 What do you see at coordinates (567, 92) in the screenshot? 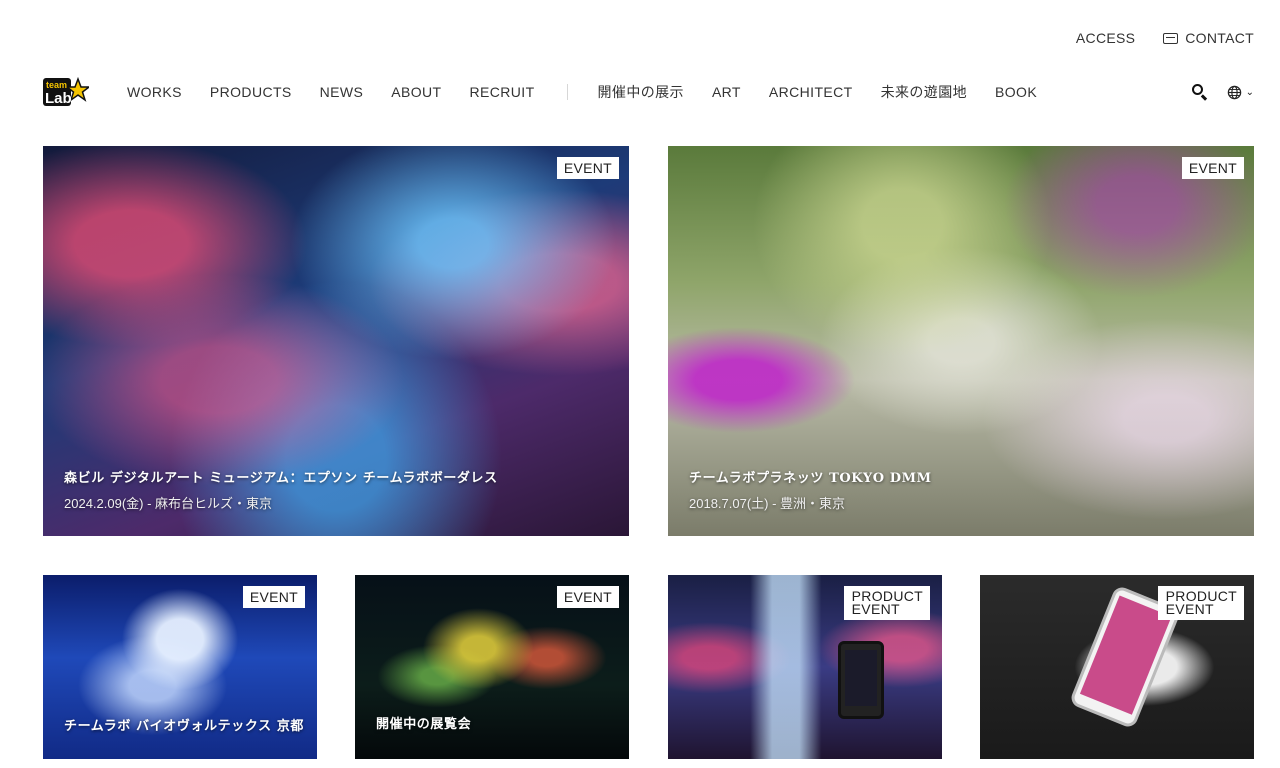
I see `nav-divider` at bounding box center [567, 92].